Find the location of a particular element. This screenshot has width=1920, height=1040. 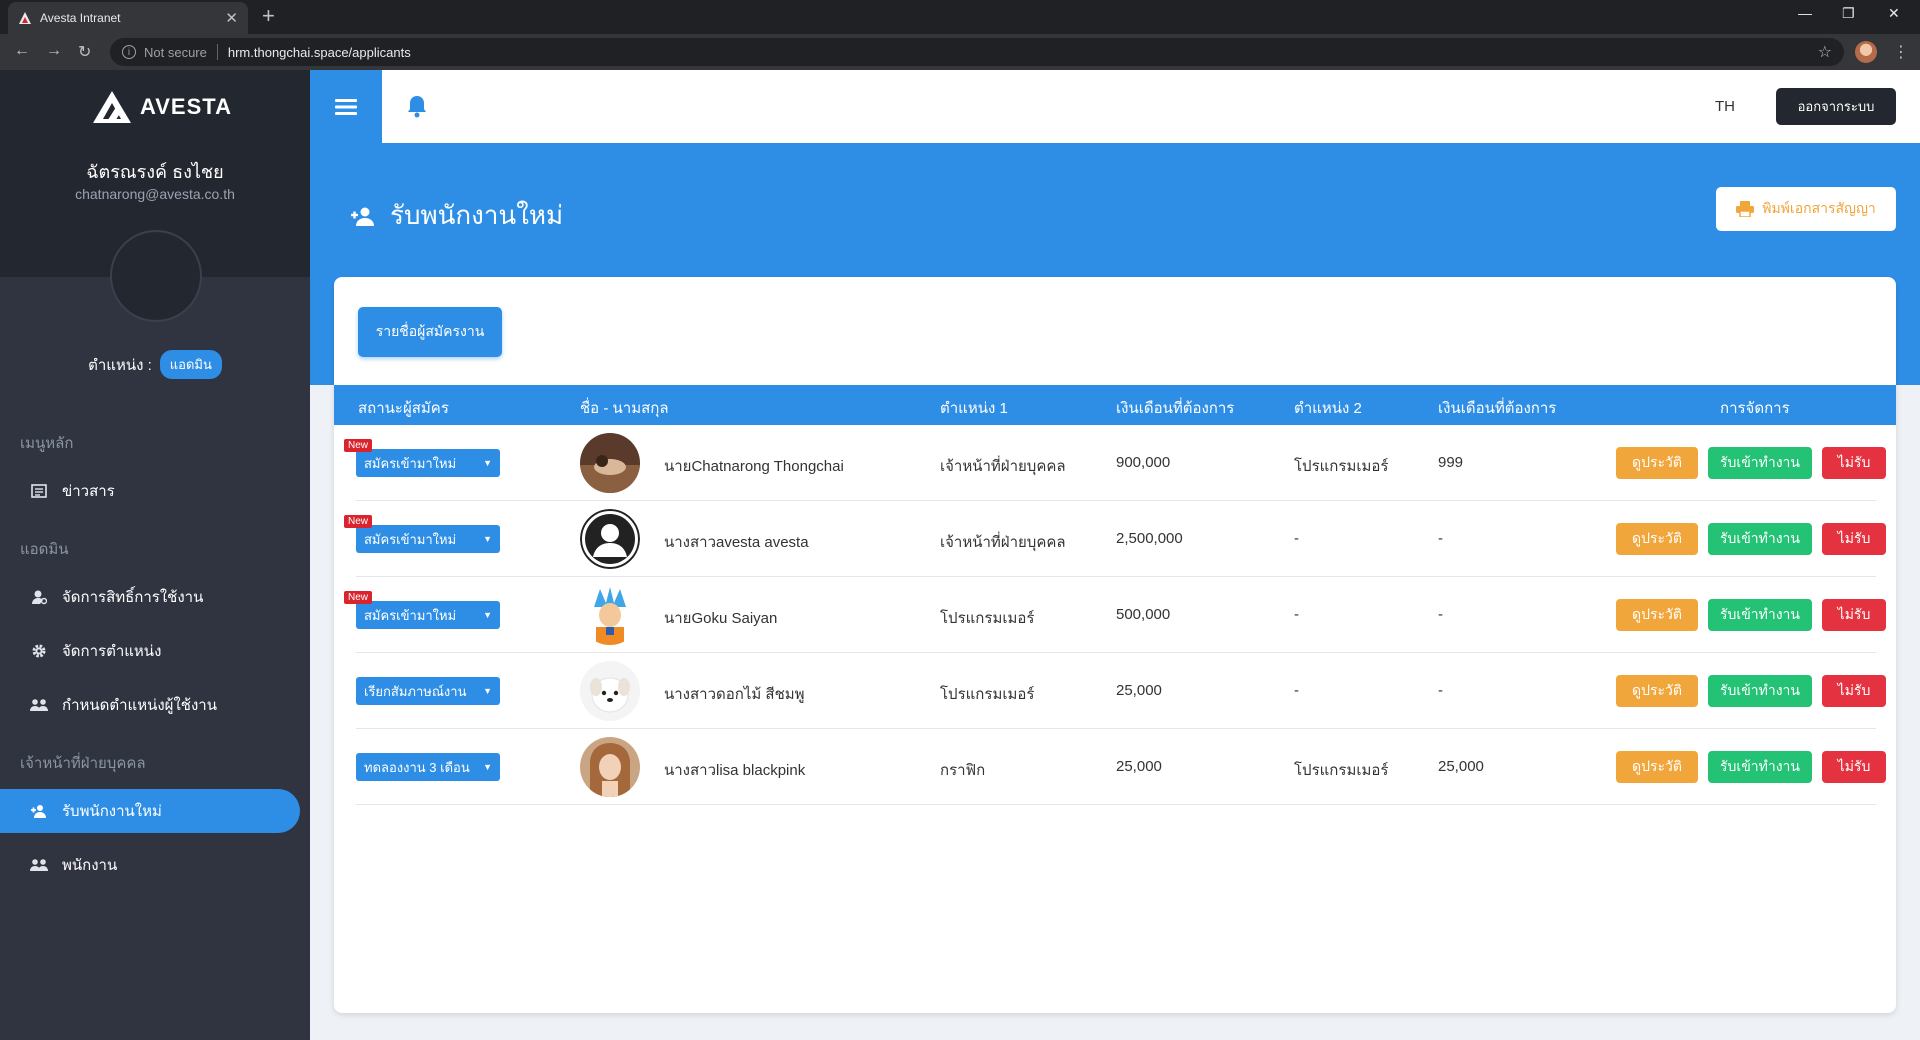

hamburger-icon is located at coordinates (346, 106).